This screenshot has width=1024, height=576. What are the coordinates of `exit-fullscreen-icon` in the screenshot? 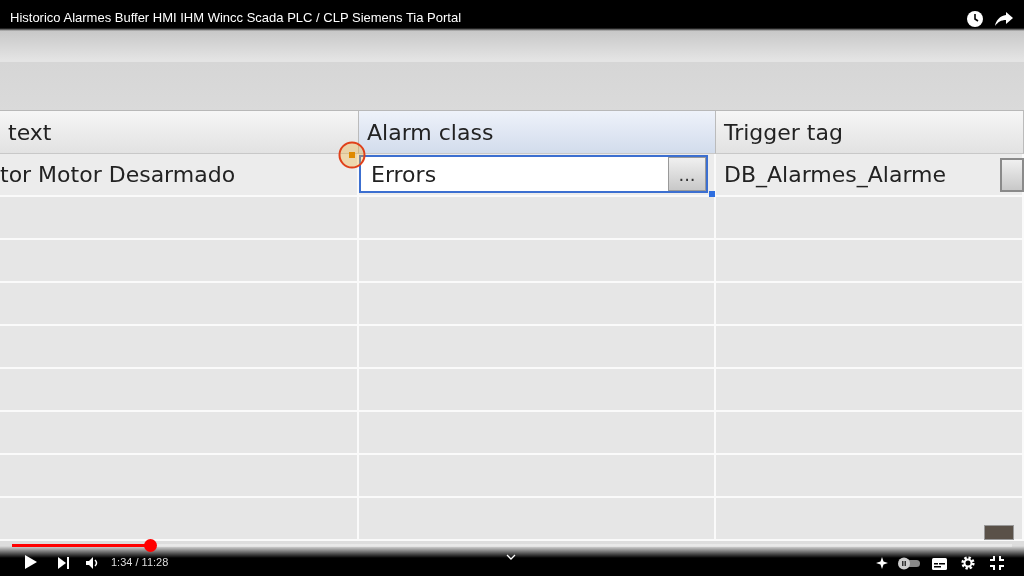 It's located at (997, 563).